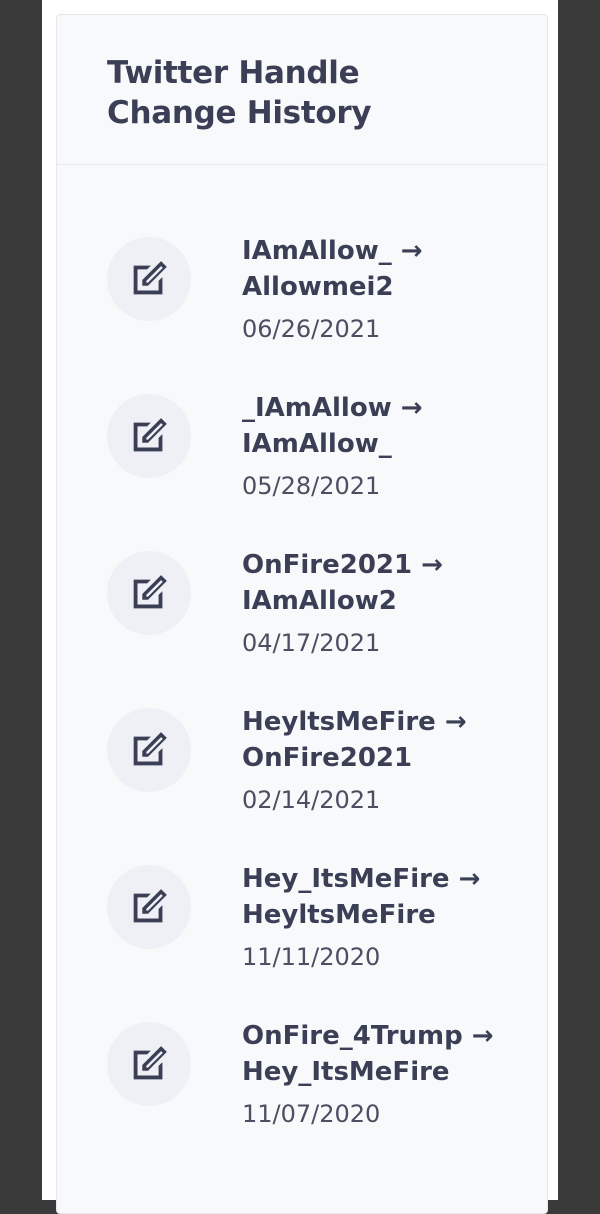  I want to click on item-text: Hey_ItsMeFire → HeyltsMeFire 11/11/2020, so click(374, 918).